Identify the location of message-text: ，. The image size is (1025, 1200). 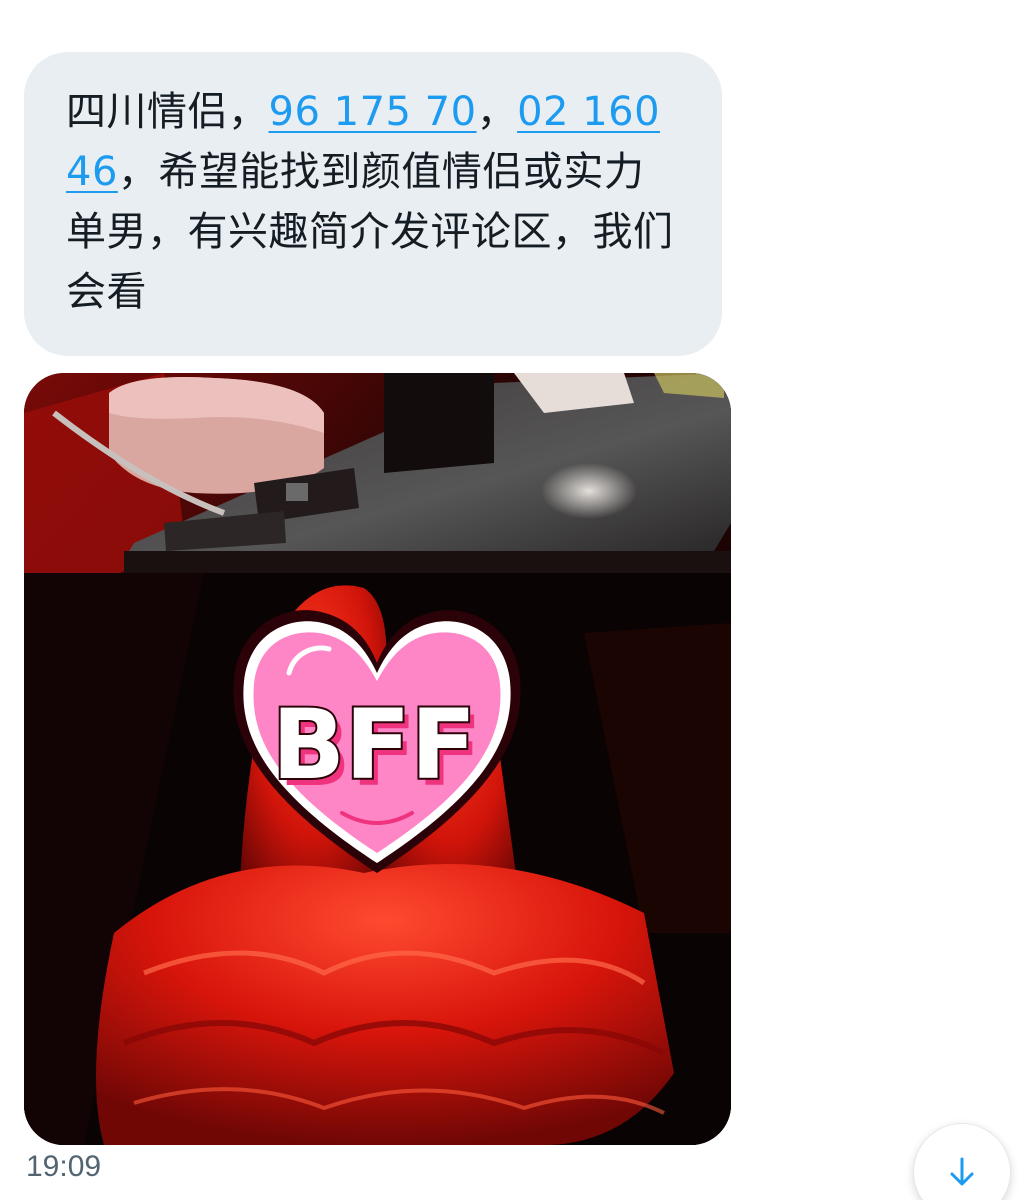
(497, 112).